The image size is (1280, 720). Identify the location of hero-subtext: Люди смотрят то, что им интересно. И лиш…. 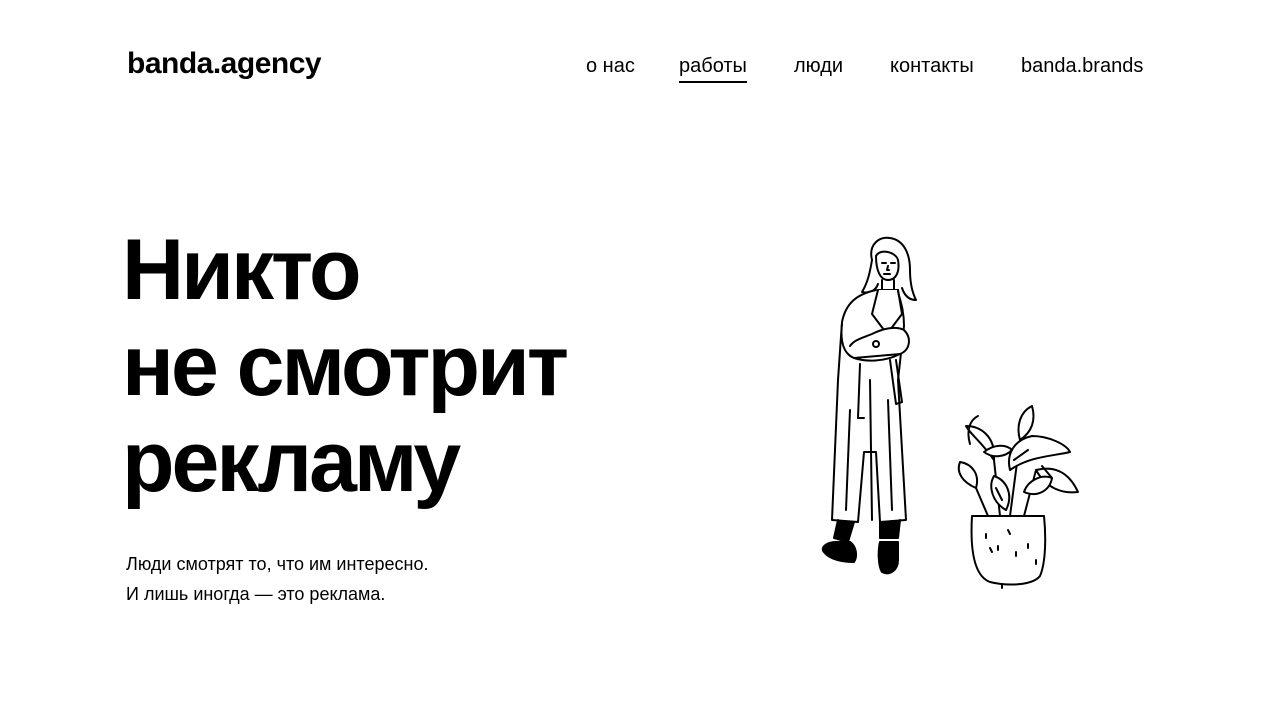
(277, 579).